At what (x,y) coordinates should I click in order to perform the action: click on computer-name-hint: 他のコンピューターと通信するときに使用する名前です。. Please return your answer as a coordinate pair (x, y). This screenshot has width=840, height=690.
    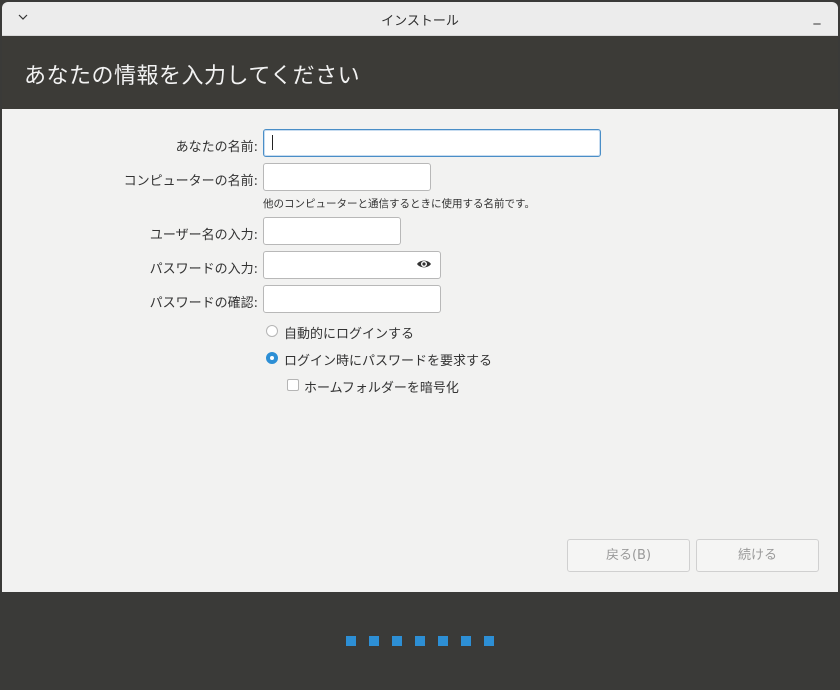
    Looking at the image, I should click on (399, 204).